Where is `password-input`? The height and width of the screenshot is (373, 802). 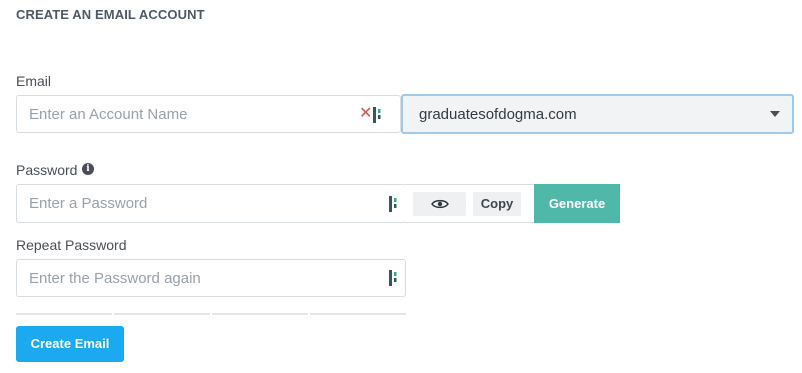
password-input is located at coordinates (204, 203).